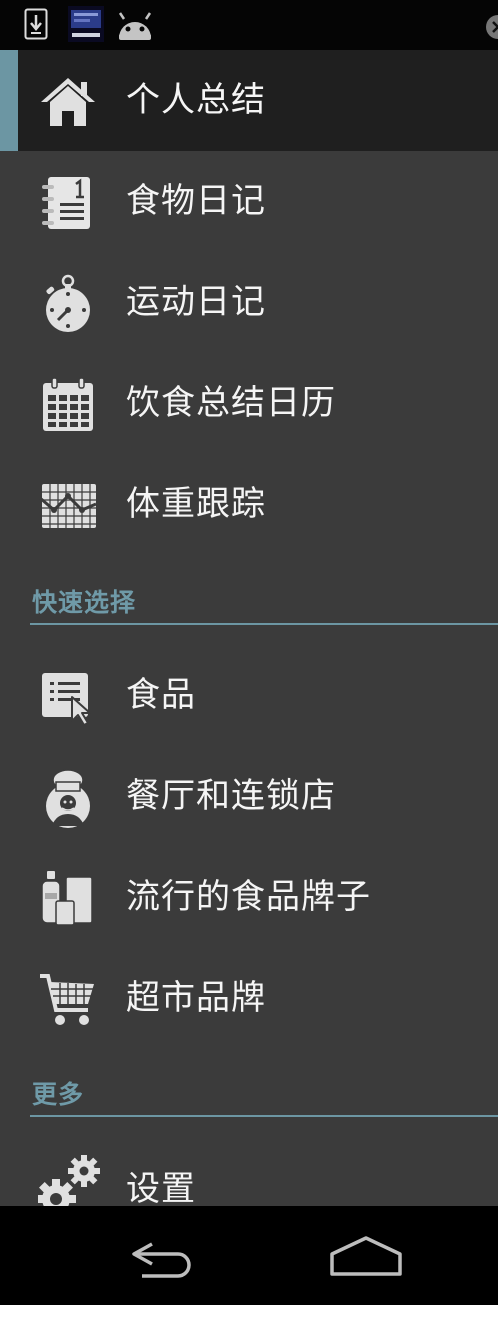  What do you see at coordinates (68, 697) in the screenshot?
I see `food-list-icon` at bounding box center [68, 697].